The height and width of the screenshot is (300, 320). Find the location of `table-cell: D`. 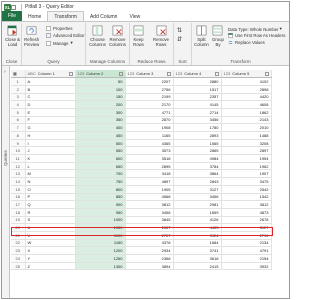

table-cell: D is located at coordinates (50, 104).